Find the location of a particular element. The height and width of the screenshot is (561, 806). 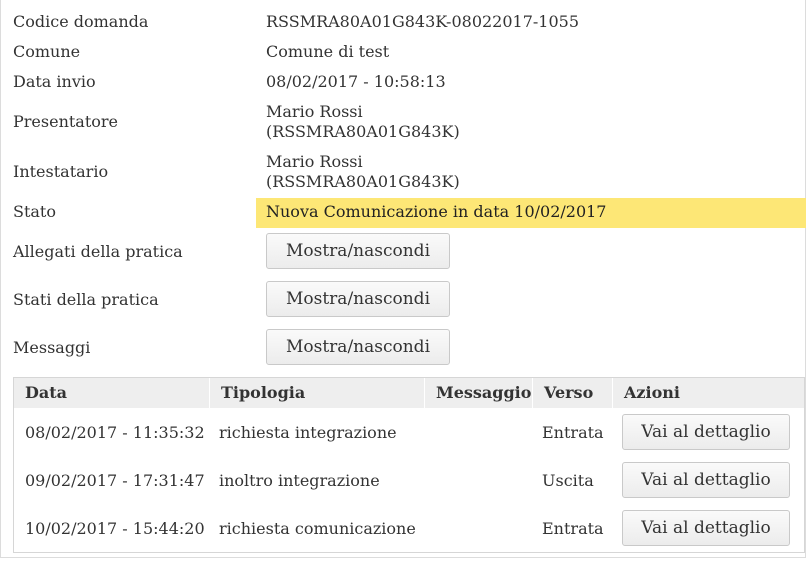

th-verso: Verso is located at coordinates (573, 393).